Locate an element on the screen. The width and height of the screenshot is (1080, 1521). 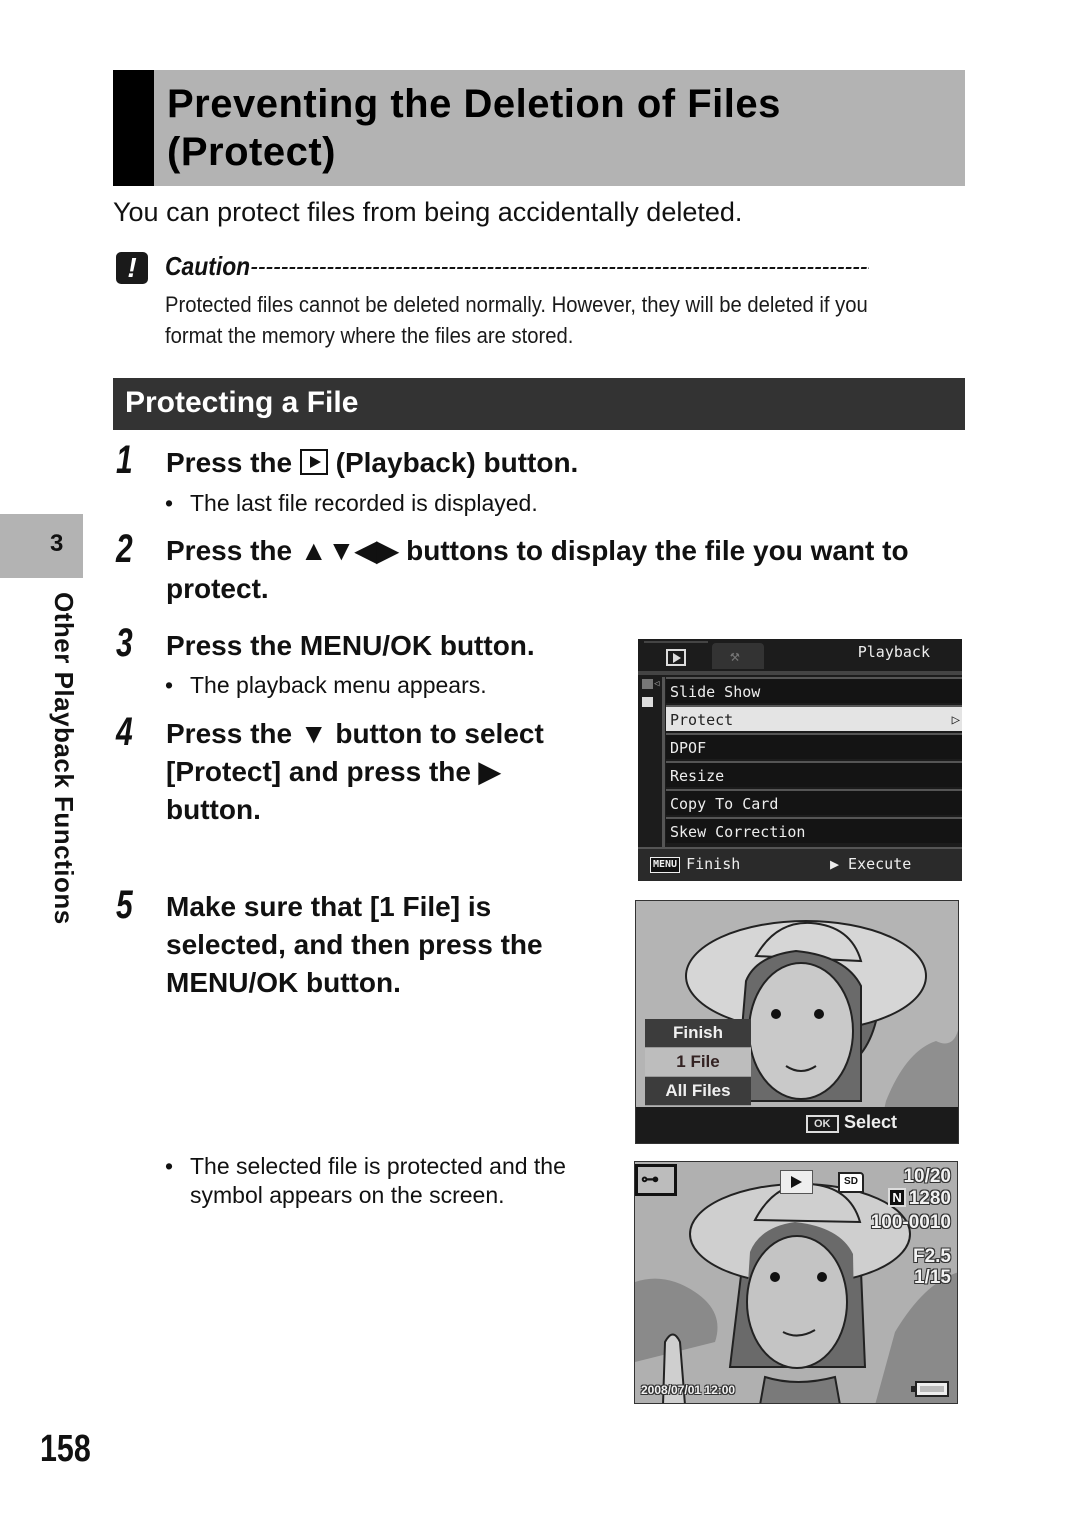
file-number: 100-0010 is located at coordinates (910, 1222).